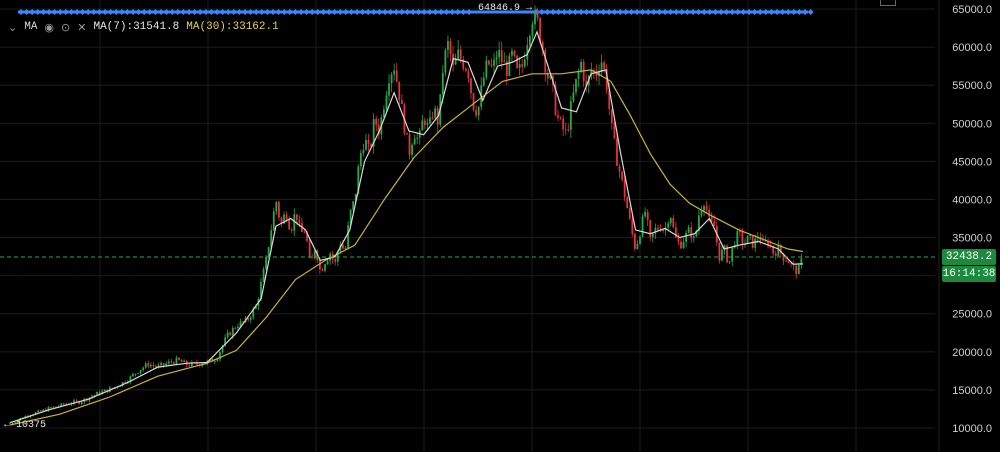  Describe the element at coordinates (12, 27) in the screenshot. I see `chevron-down-icon: ⌄` at that location.